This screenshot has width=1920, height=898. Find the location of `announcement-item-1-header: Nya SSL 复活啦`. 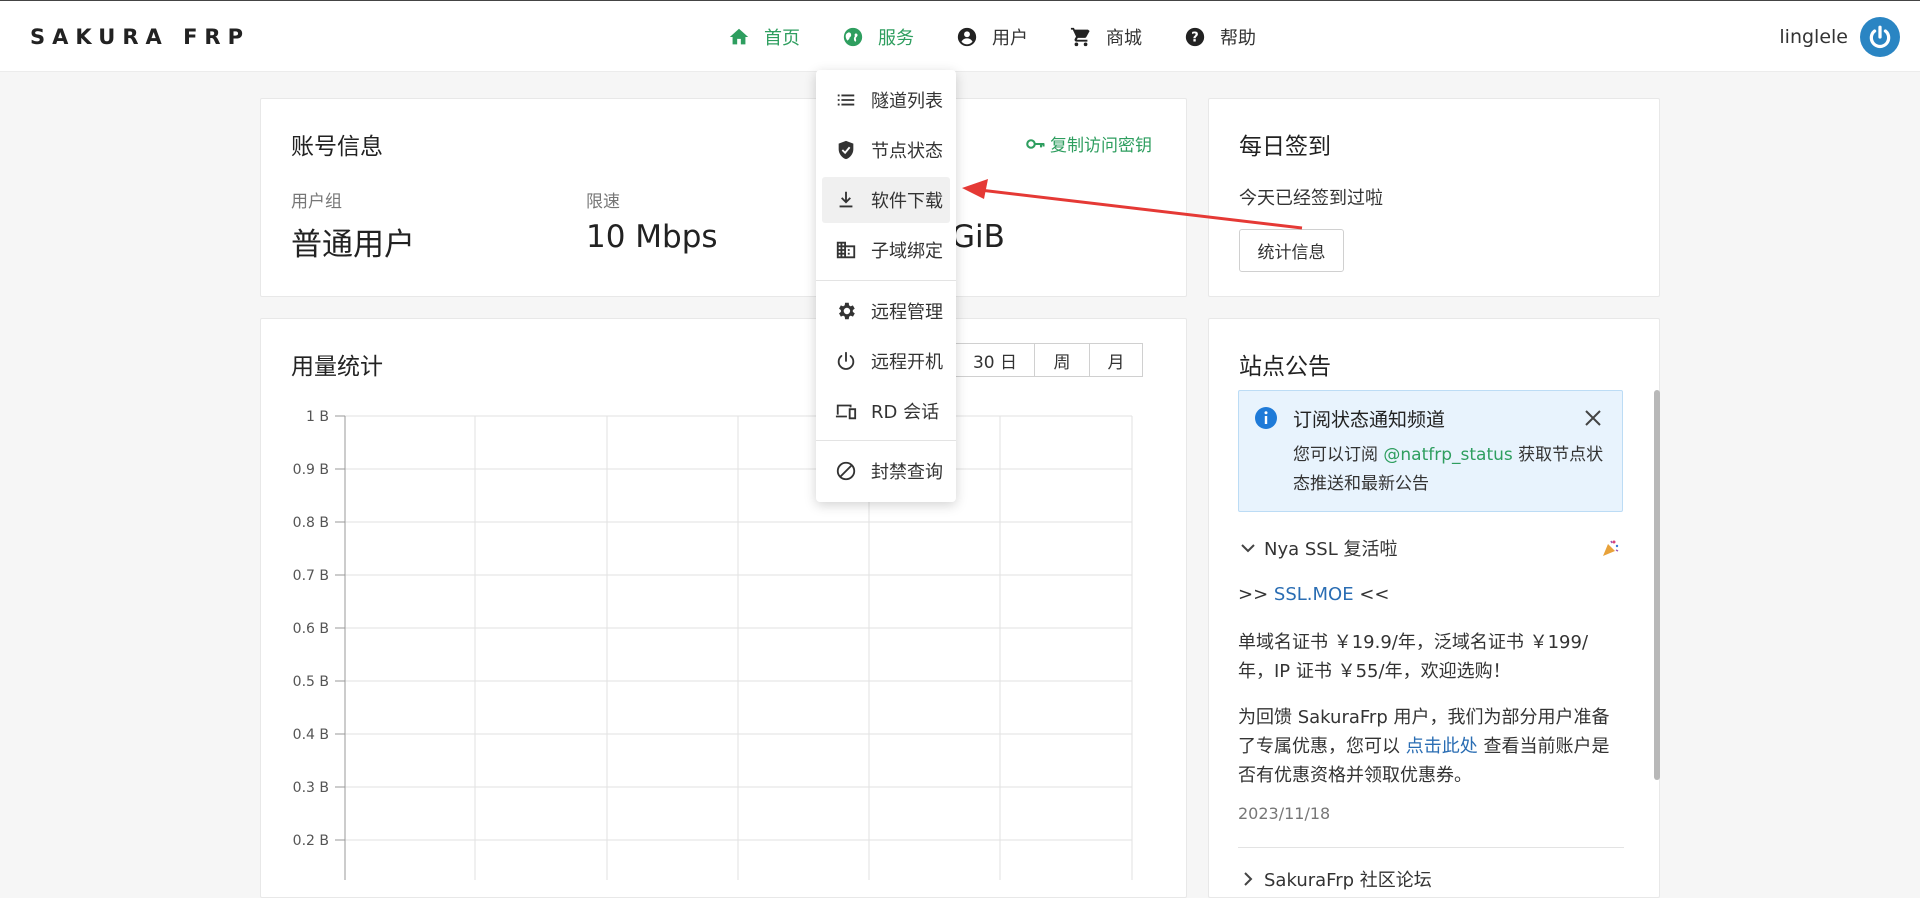

announcement-item-1-header: Nya SSL 复活啦 is located at coordinates (1430, 548).